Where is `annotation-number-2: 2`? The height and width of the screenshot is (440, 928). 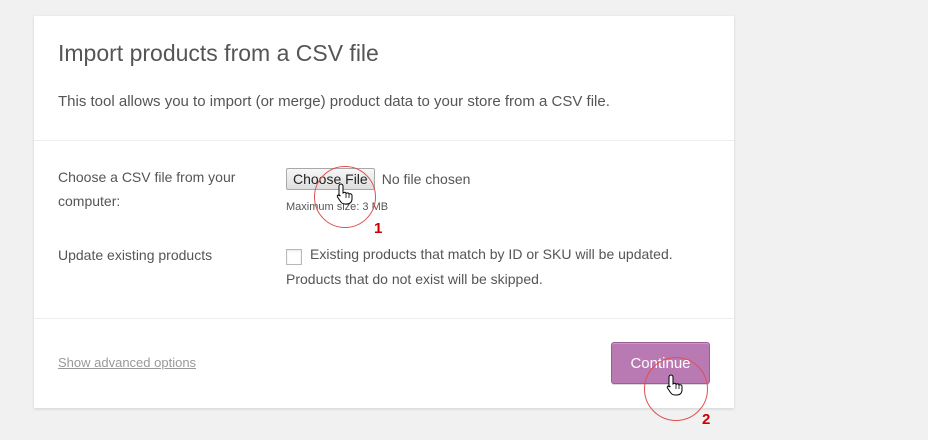
annotation-number-2: 2 is located at coordinates (706, 419).